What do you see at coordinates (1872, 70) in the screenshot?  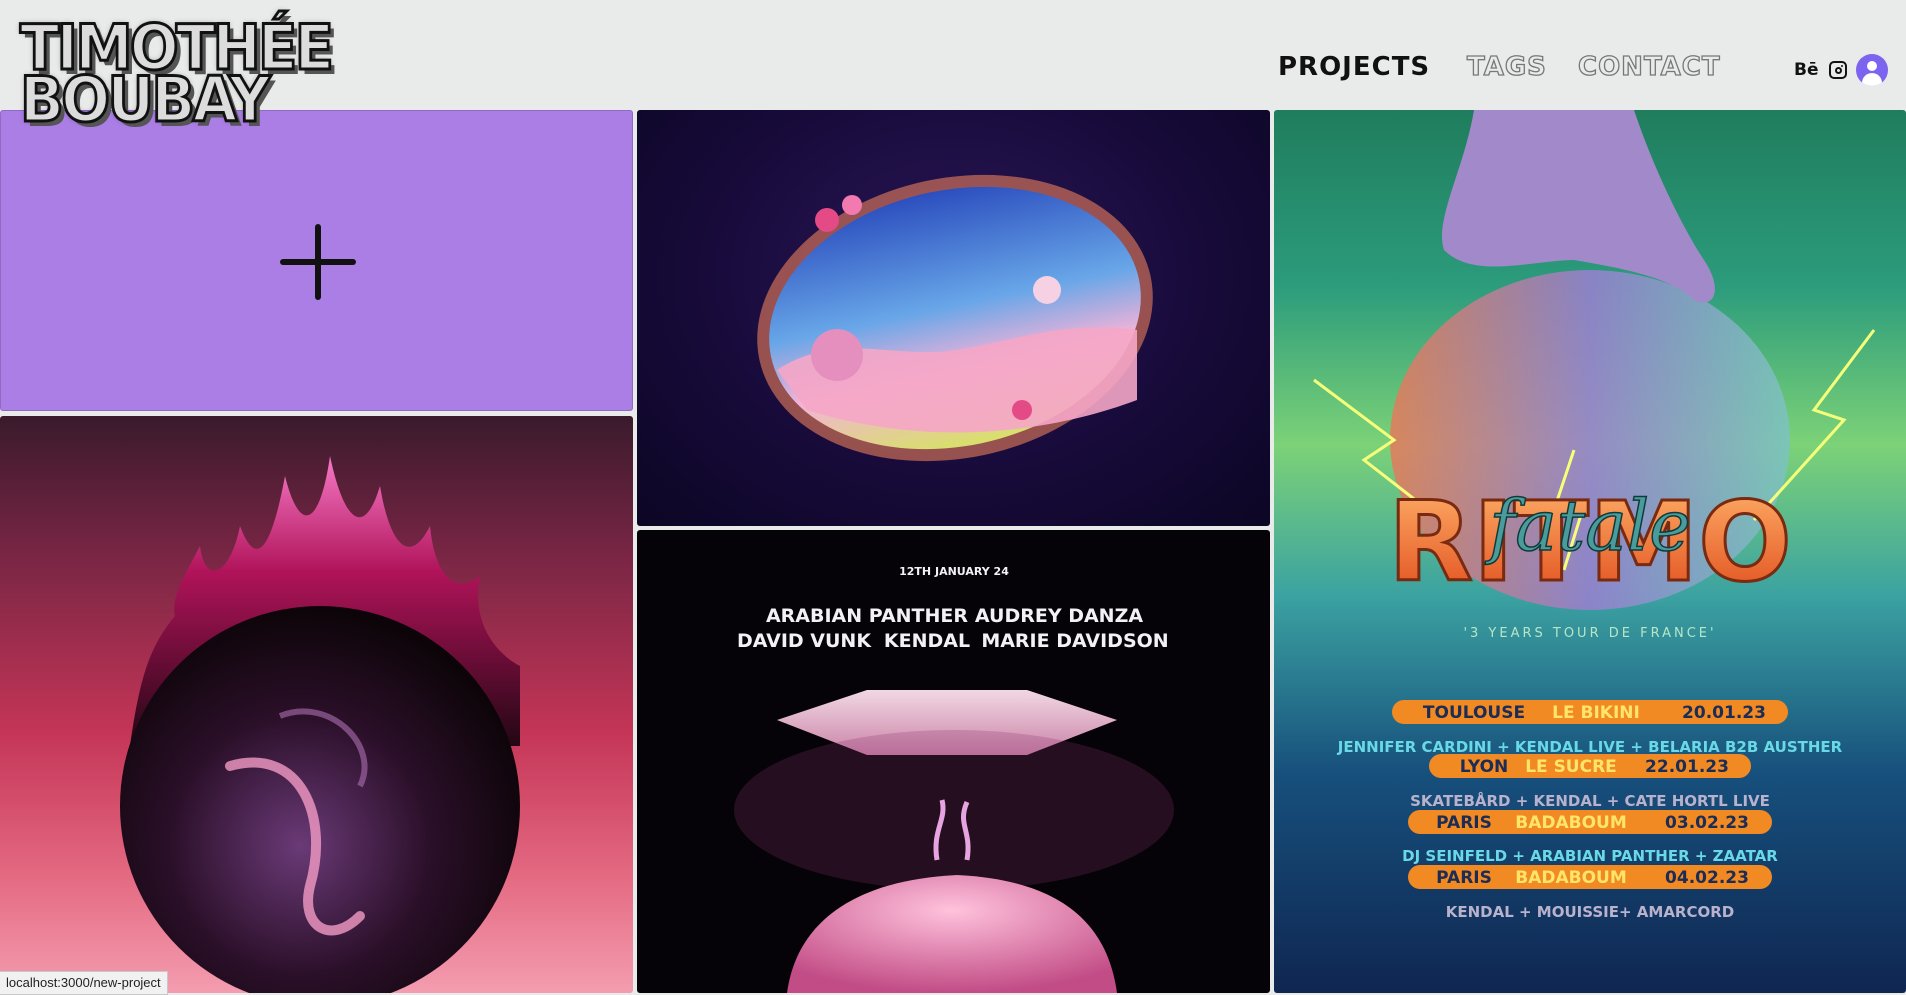 I see `user-avatar-icon` at bounding box center [1872, 70].